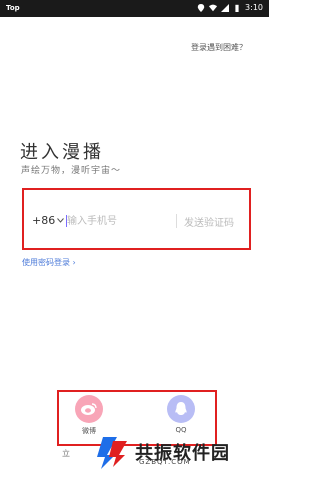  What do you see at coordinates (213, 7) in the screenshot?
I see `wifi-icon` at bounding box center [213, 7].